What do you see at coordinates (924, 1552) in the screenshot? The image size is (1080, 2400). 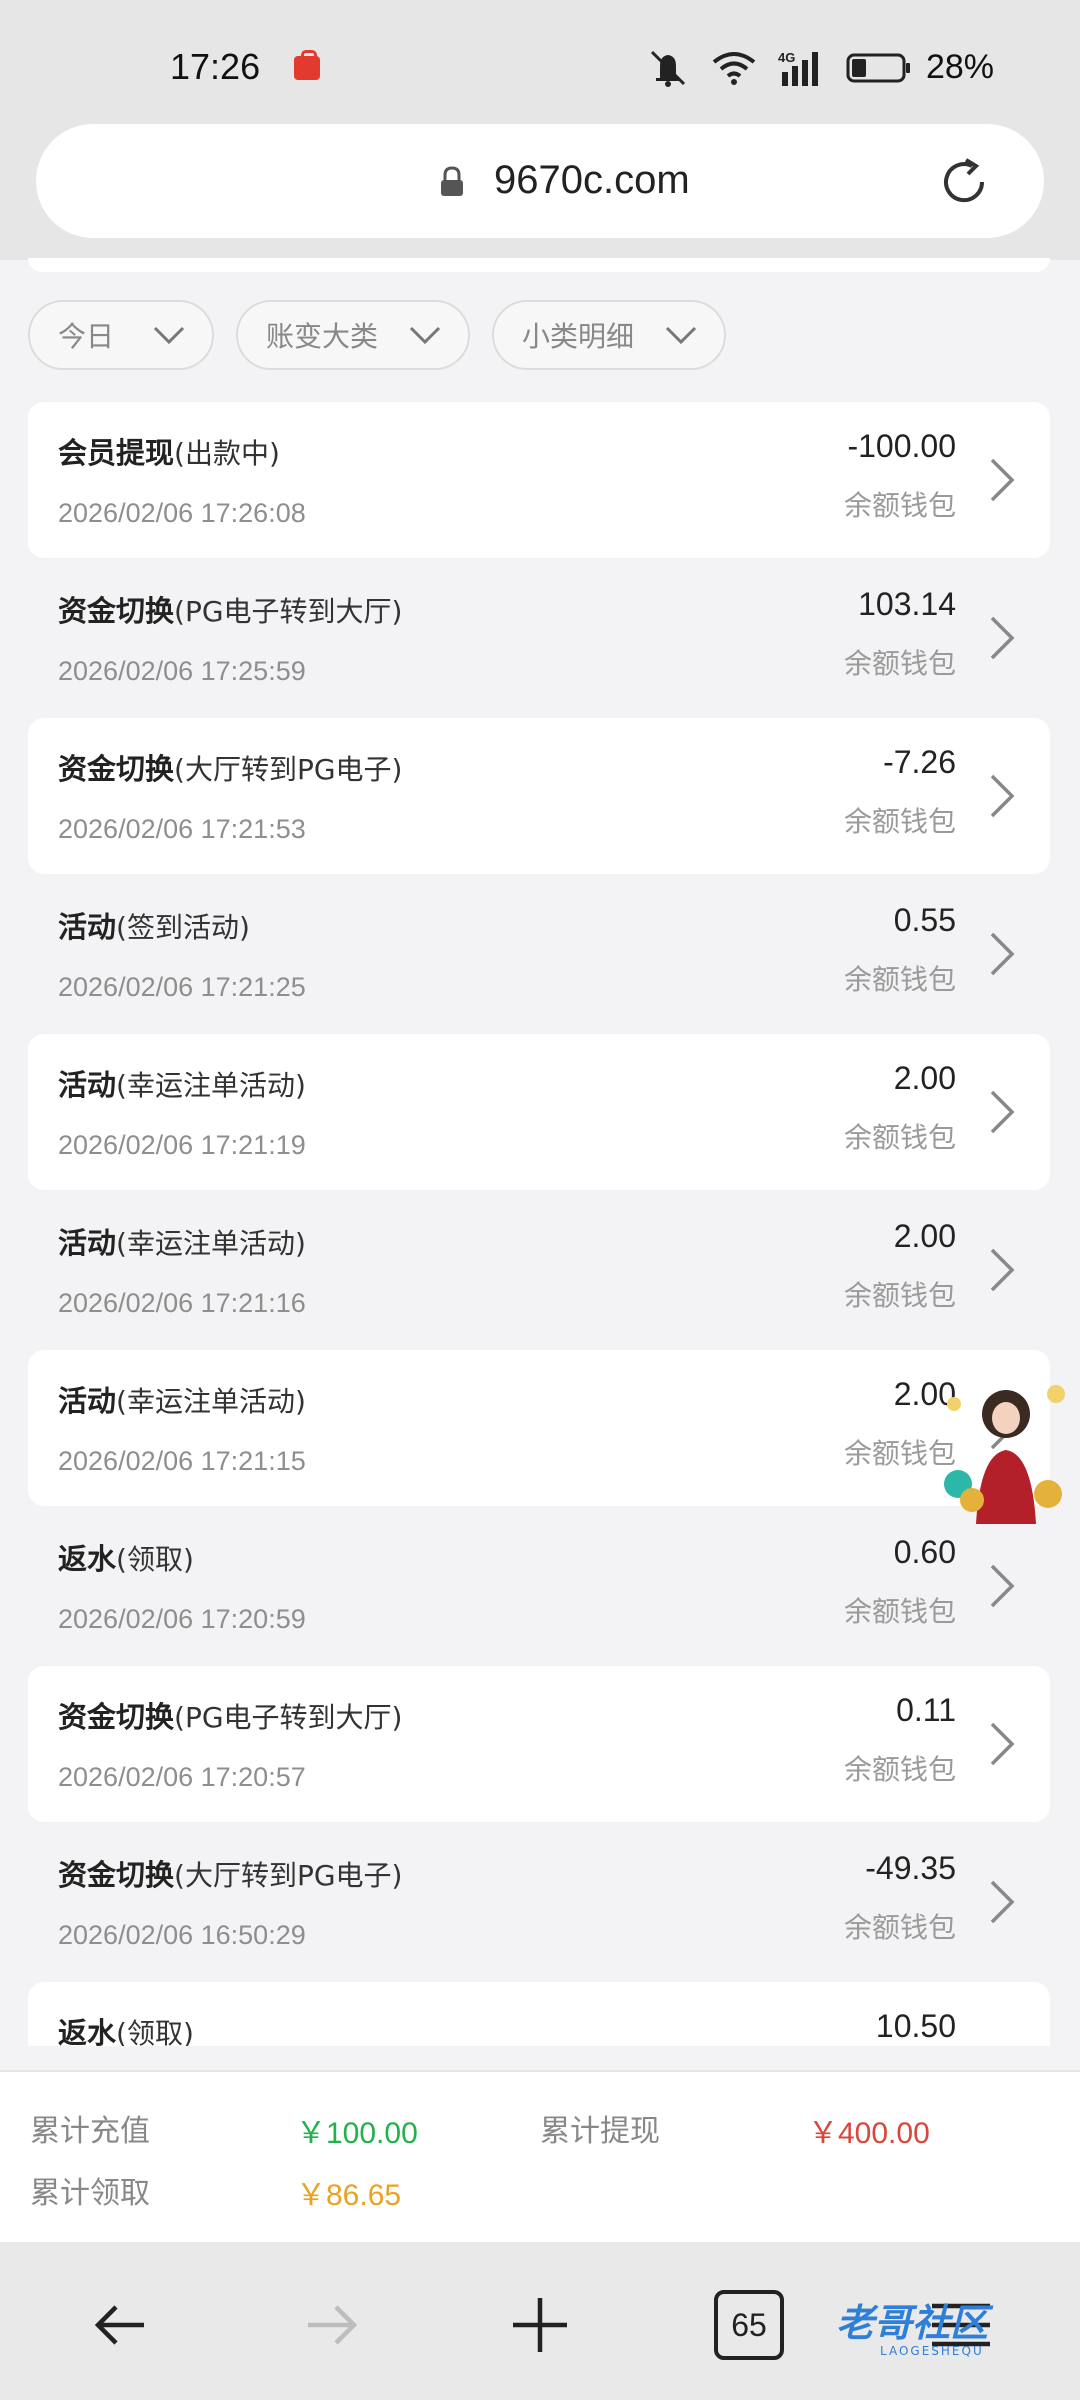 I see `transaction-amount: 0.60` at bounding box center [924, 1552].